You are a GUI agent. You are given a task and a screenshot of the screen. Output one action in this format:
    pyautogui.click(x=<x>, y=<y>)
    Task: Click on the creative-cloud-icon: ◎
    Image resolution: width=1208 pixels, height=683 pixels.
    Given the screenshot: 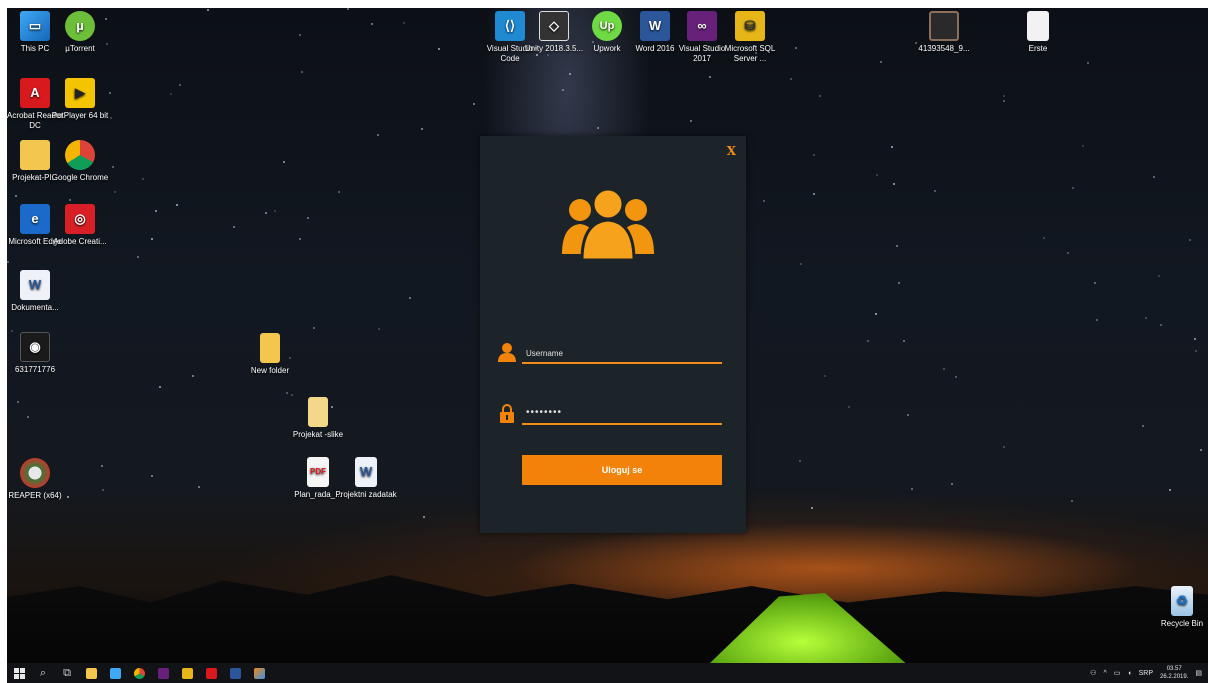 What is the action you would take?
    pyautogui.click(x=80, y=219)
    